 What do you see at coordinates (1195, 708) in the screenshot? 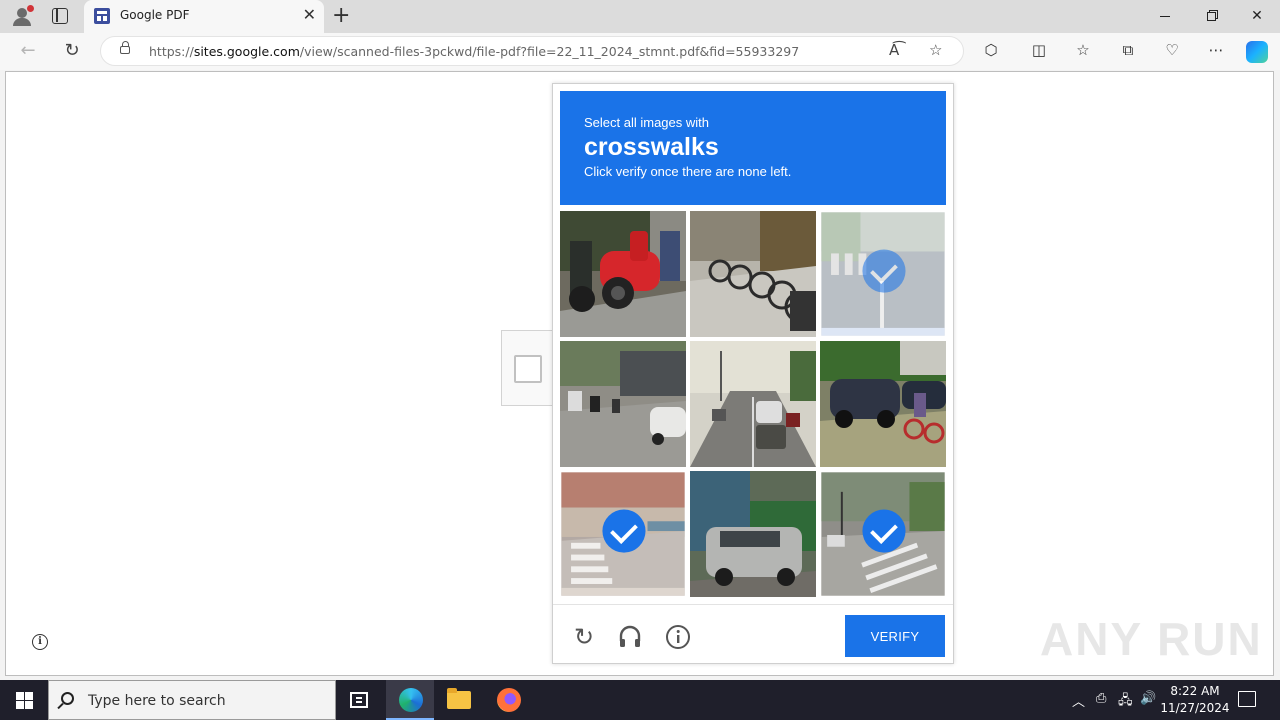
I see `clock-date: 11/27/2024` at bounding box center [1195, 708].